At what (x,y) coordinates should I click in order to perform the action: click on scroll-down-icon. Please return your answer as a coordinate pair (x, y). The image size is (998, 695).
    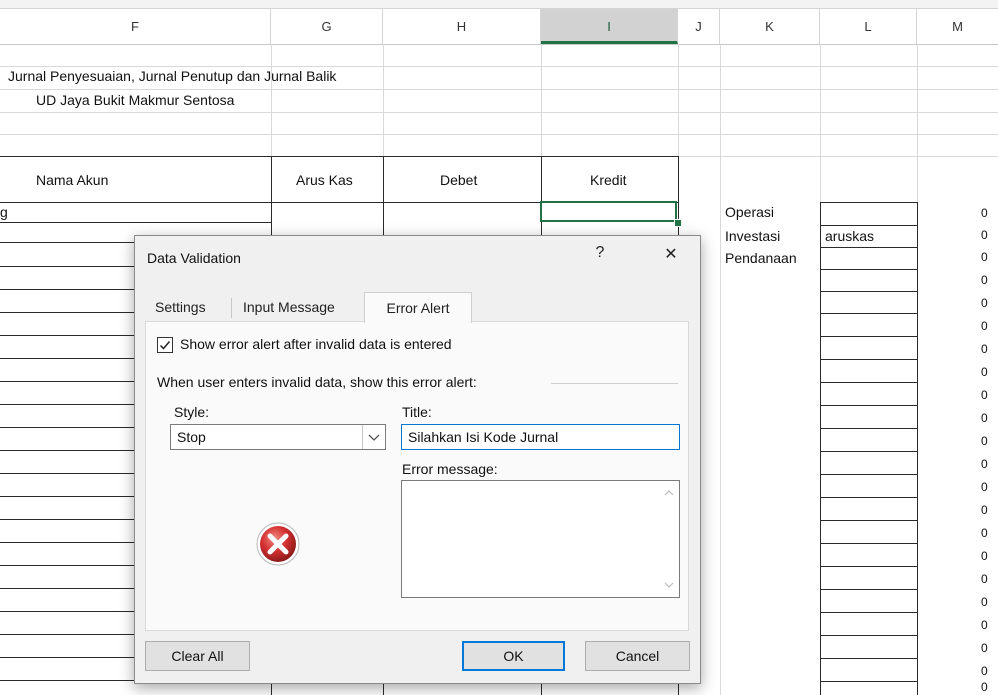
    Looking at the image, I should click on (669, 585).